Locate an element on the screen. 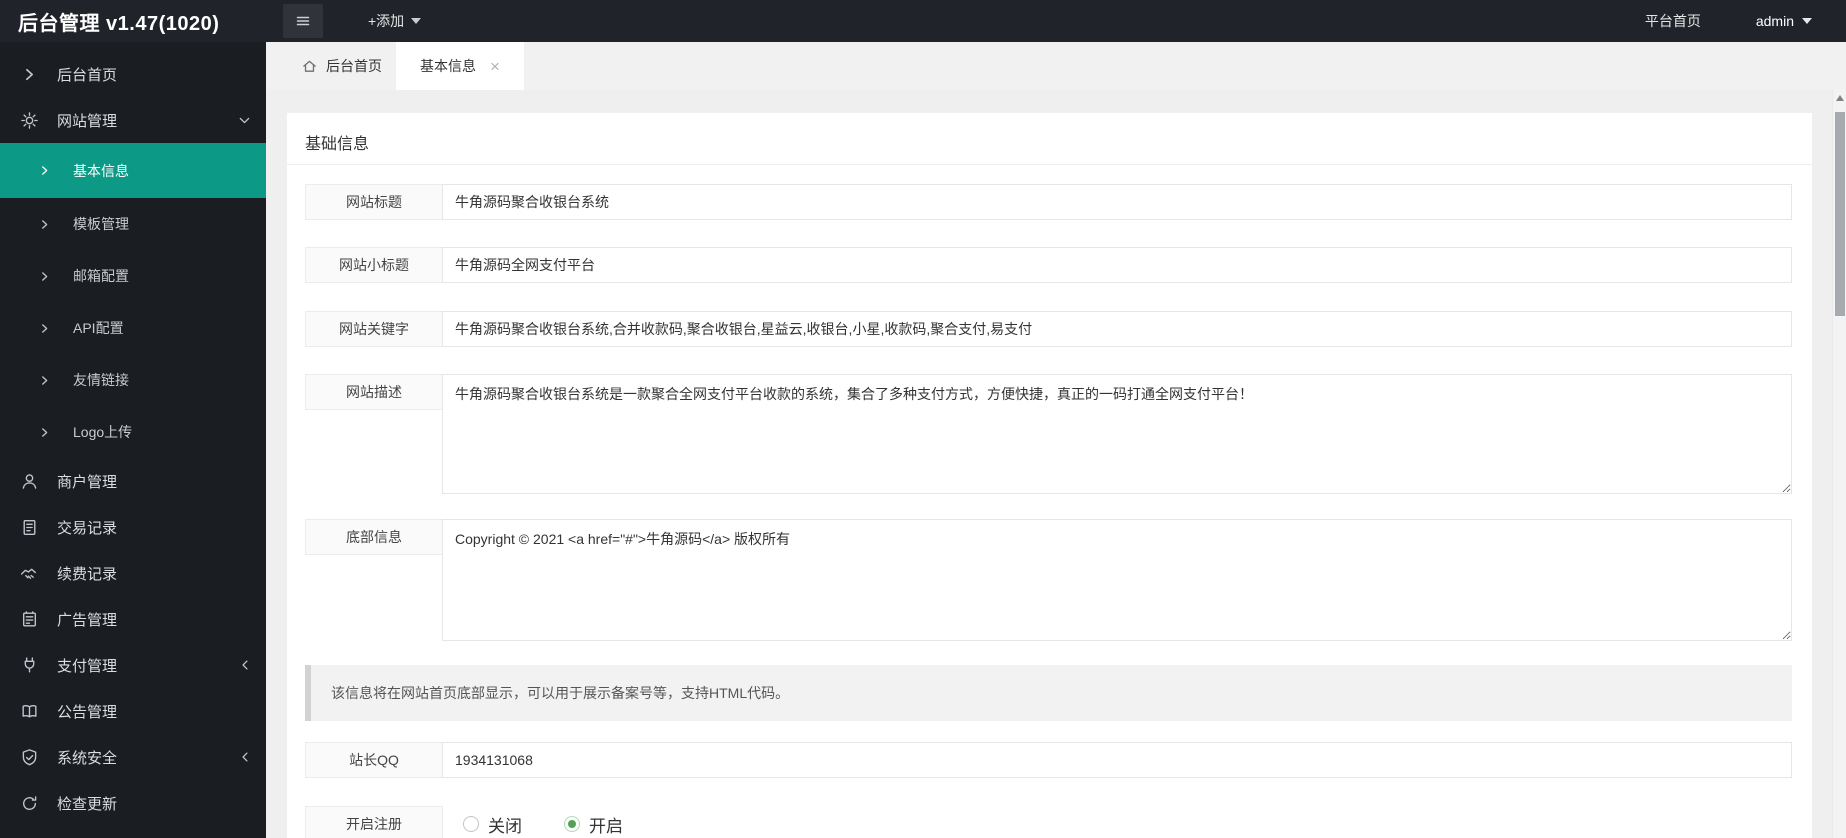  app-title: 后台管理 v1.47(1020) is located at coordinates (119, 23).